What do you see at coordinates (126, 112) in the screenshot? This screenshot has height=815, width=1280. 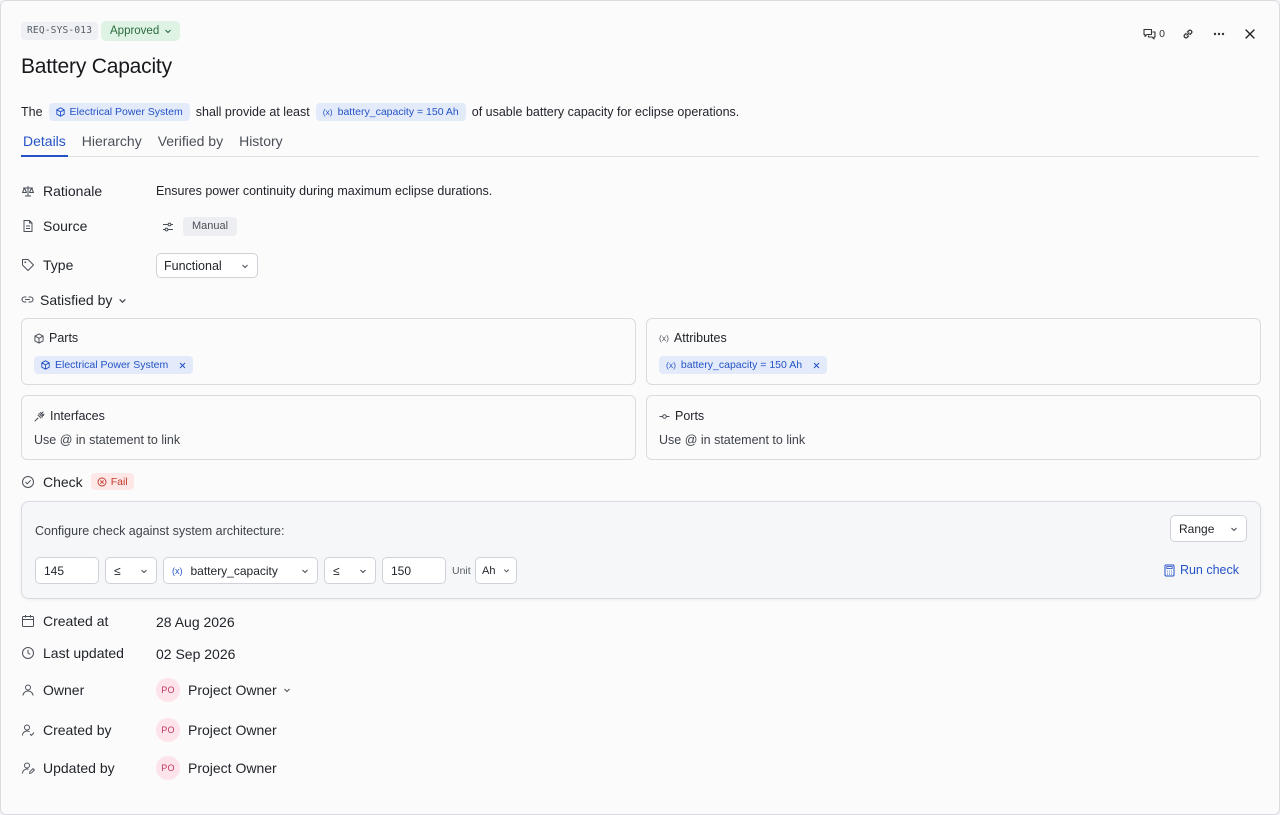 I see `part-reference-label: Electrical Power System` at bounding box center [126, 112].